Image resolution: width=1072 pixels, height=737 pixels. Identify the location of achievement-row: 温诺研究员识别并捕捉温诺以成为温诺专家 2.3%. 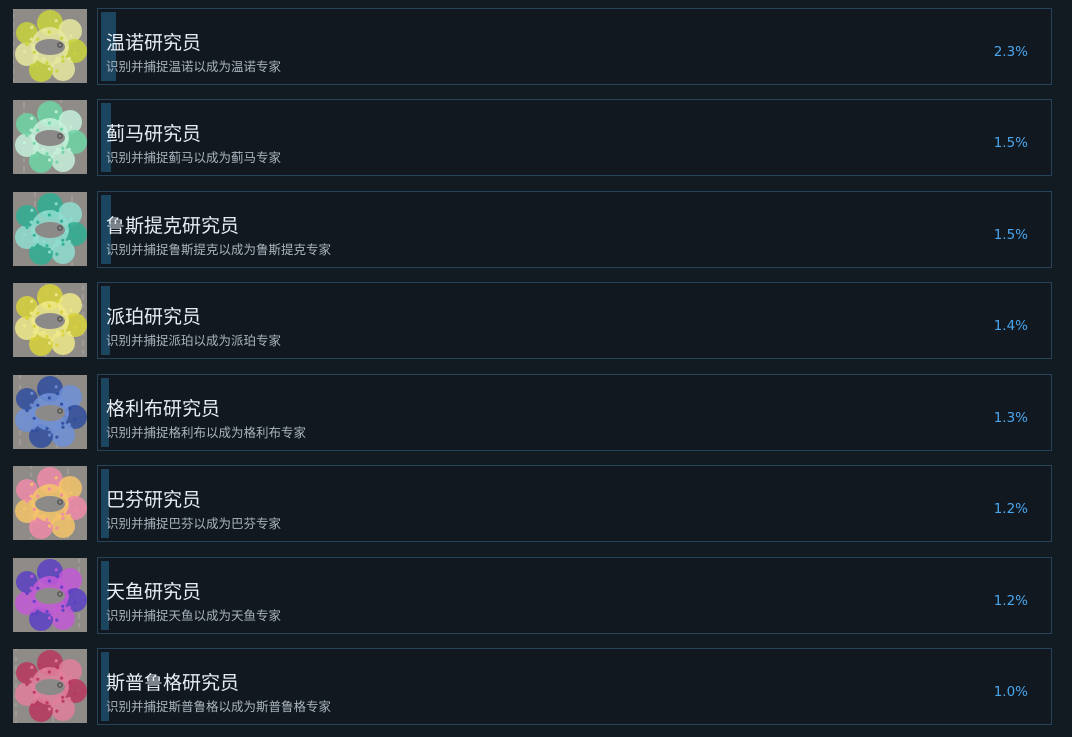
(536, 48).